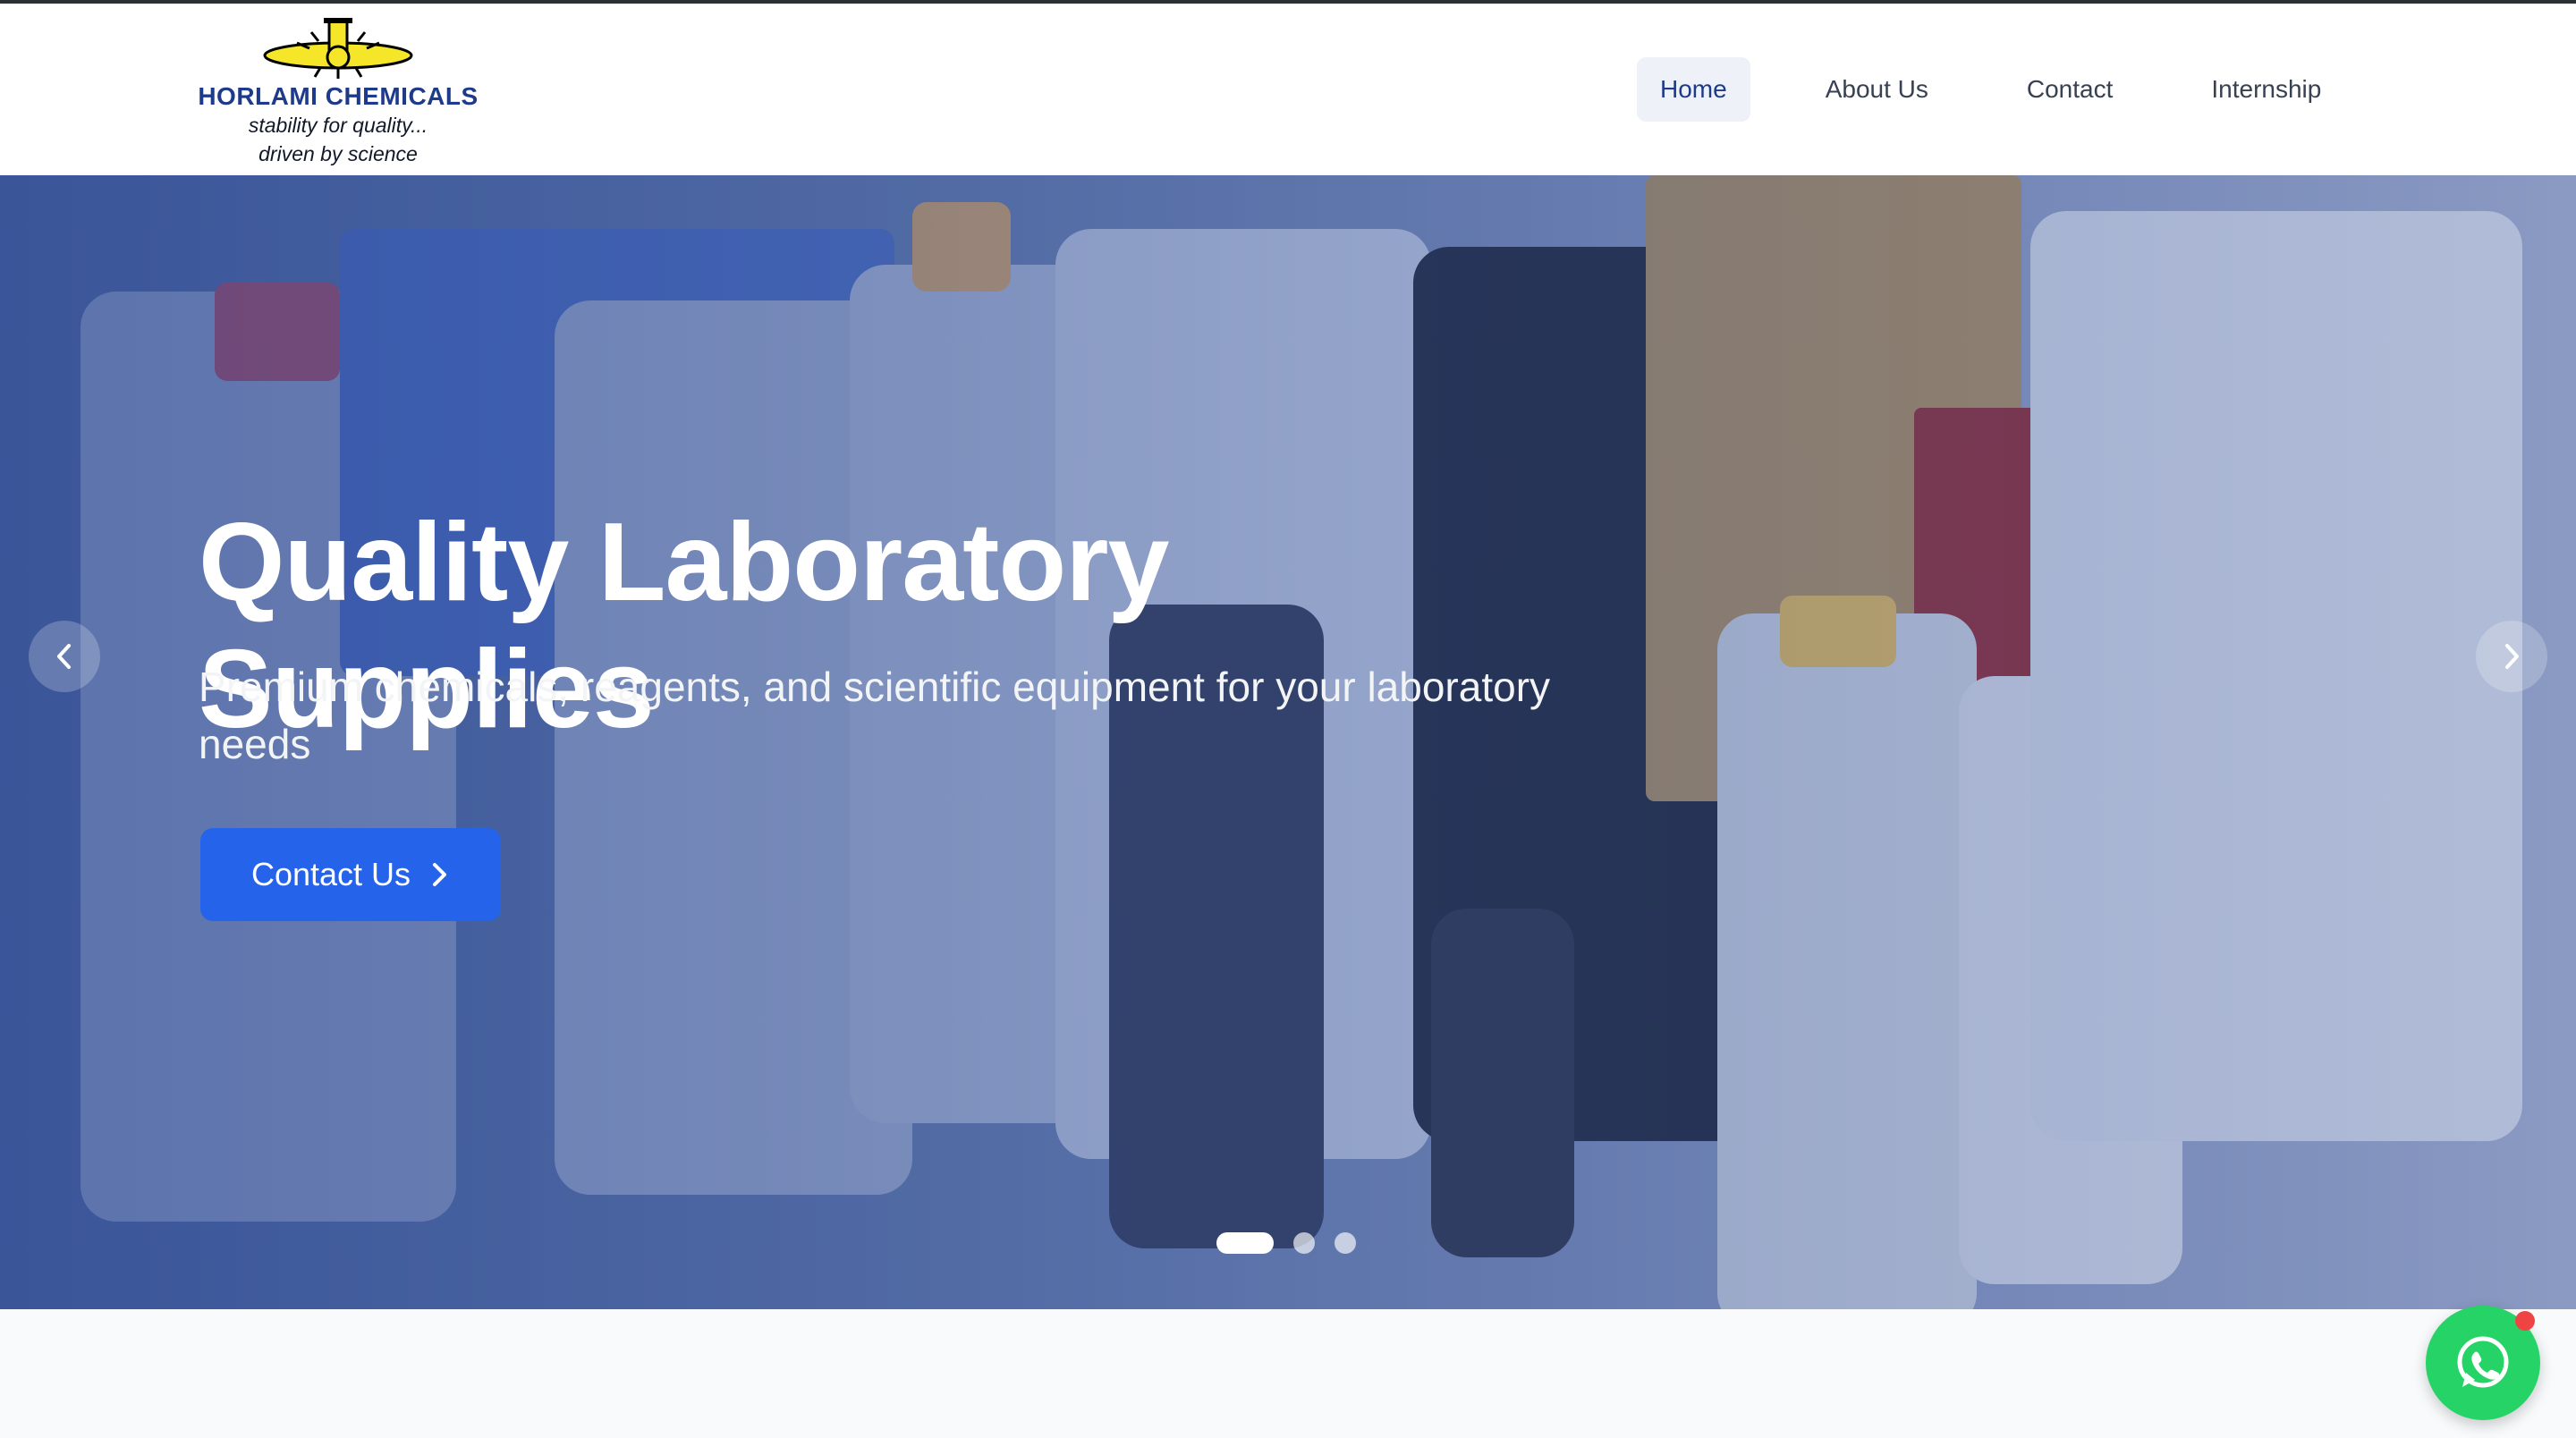  Describe the element at coordinates (330, 874) in the screenshot. I see `contact-us-label: Contact Us` at that location.